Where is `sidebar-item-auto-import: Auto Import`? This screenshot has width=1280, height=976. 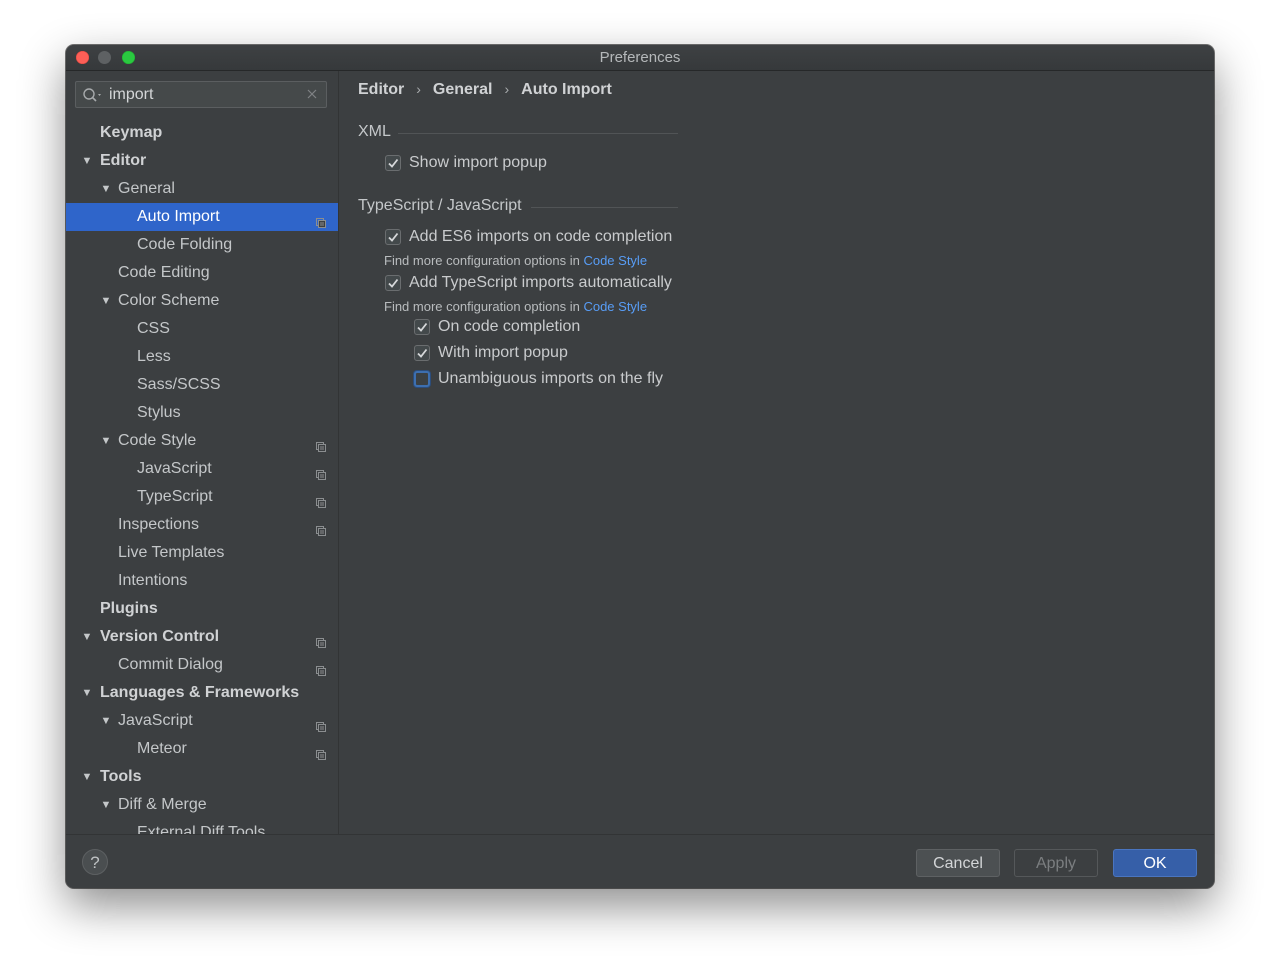 sidebar-item-auto-import: Auto Import is located at coordinates (202, 217).